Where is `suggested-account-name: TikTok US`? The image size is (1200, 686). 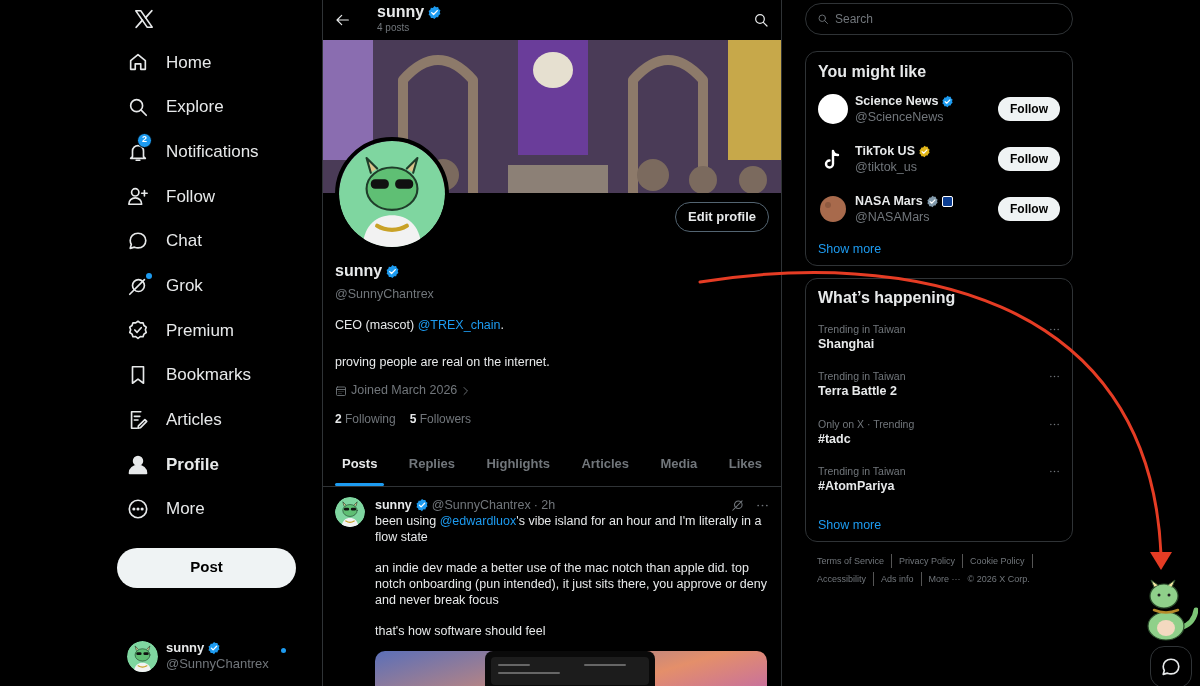 suggested-account-name: TikTok US is located at coordinates (885, 151).